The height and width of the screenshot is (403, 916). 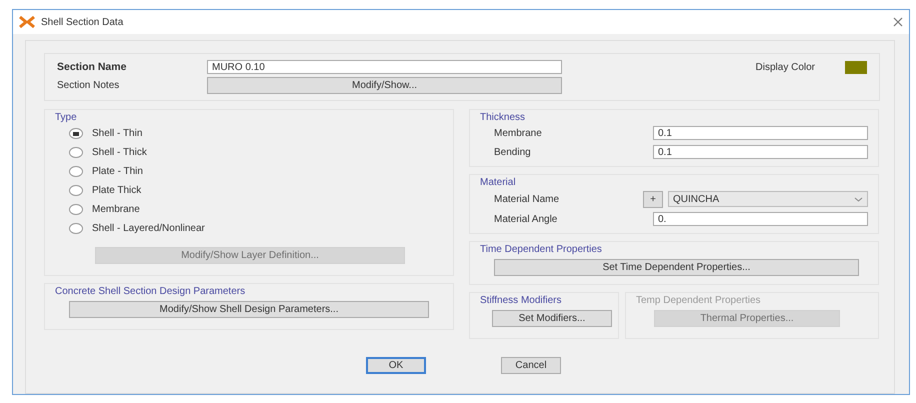 I want to click on field-label: Membrane, so click(x=518, y=133).